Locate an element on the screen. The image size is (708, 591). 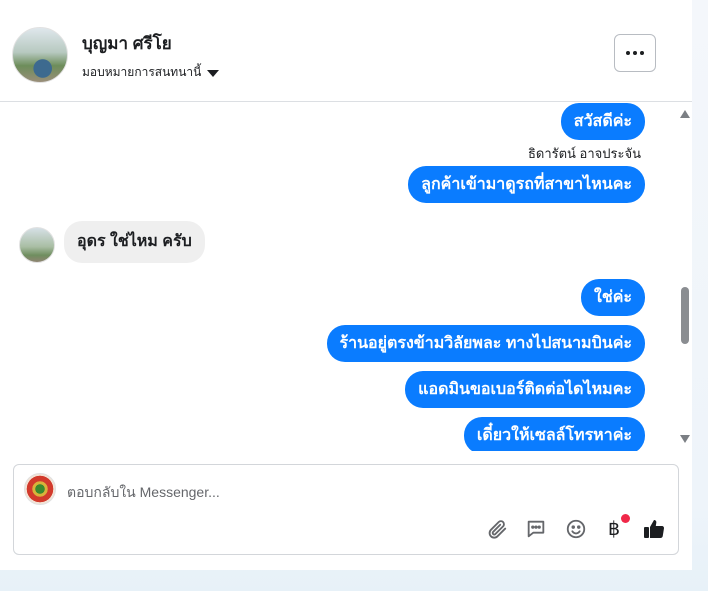
scroll-down-arrow-icon is located at coordinates (685, 439).